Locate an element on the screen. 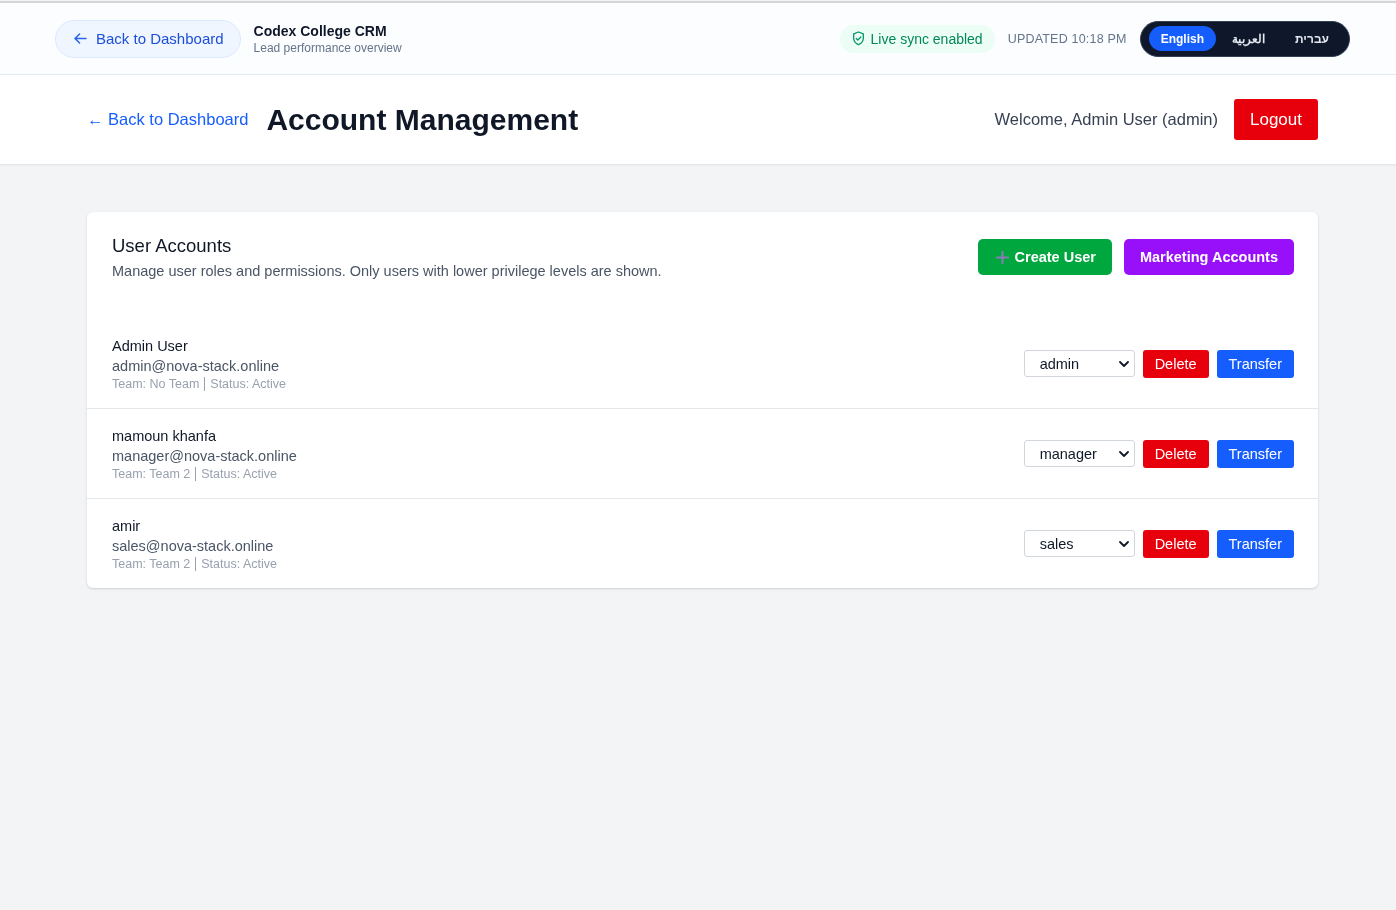 The width and height of the screenshot is (1396, 910). user-email: sales@nova-stack.online is located at coordinates (193, 546).